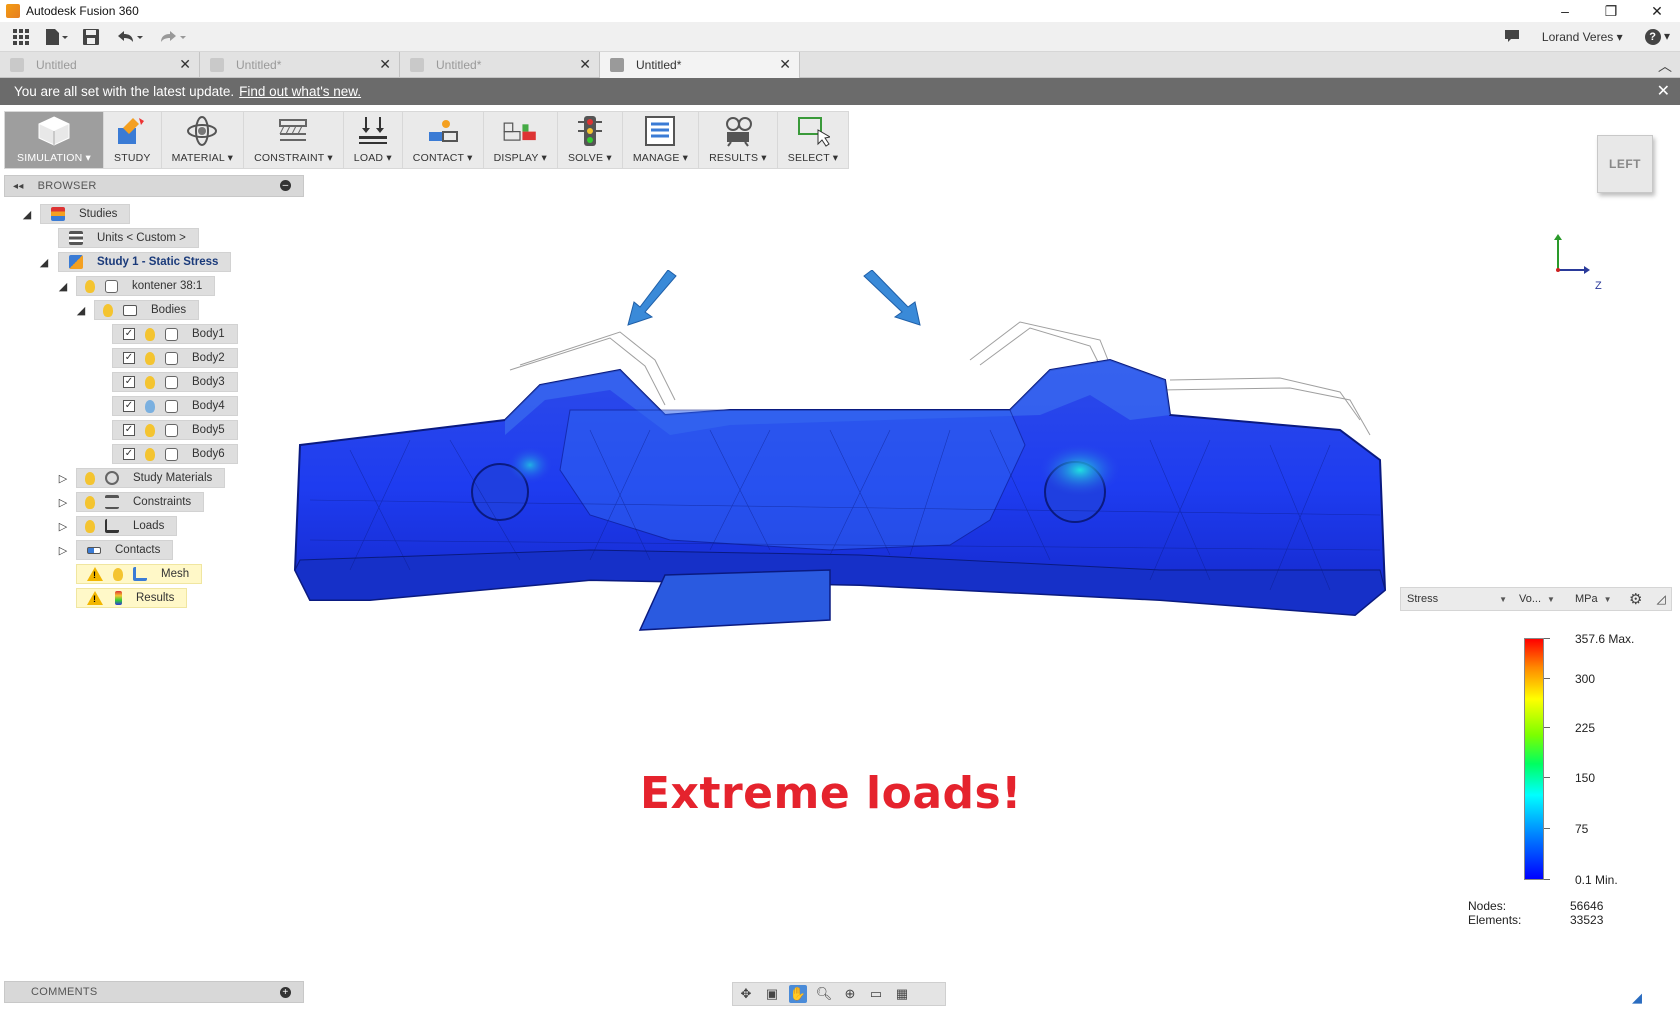 The image size is (1680, 1009). Describe the element at coordinates (1611, 11) in the screenshot. I see `restore-button: ❐` at that location.